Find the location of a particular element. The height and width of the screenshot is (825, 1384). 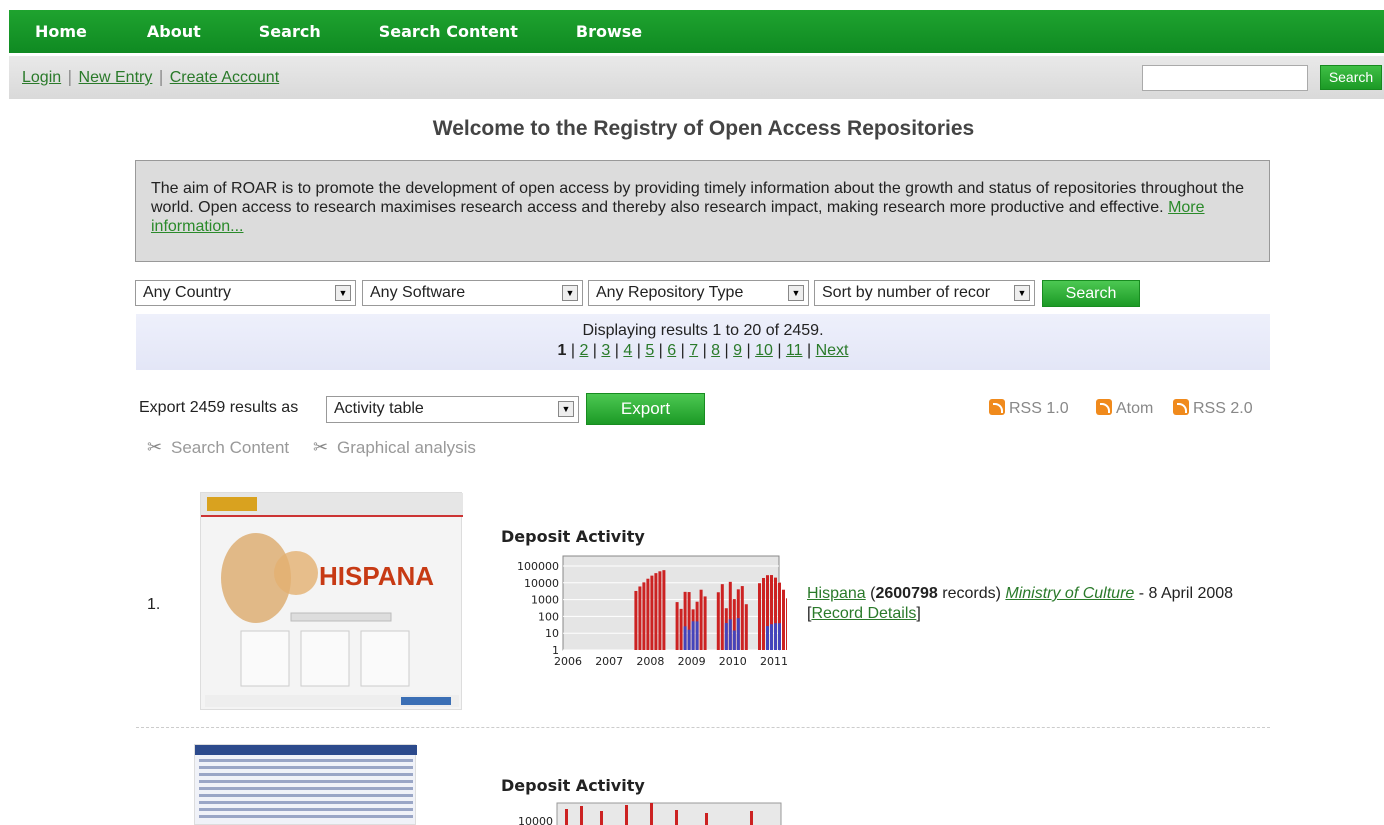

rss2-link: RSS 2.0 is located at coordinates (1213, 408).